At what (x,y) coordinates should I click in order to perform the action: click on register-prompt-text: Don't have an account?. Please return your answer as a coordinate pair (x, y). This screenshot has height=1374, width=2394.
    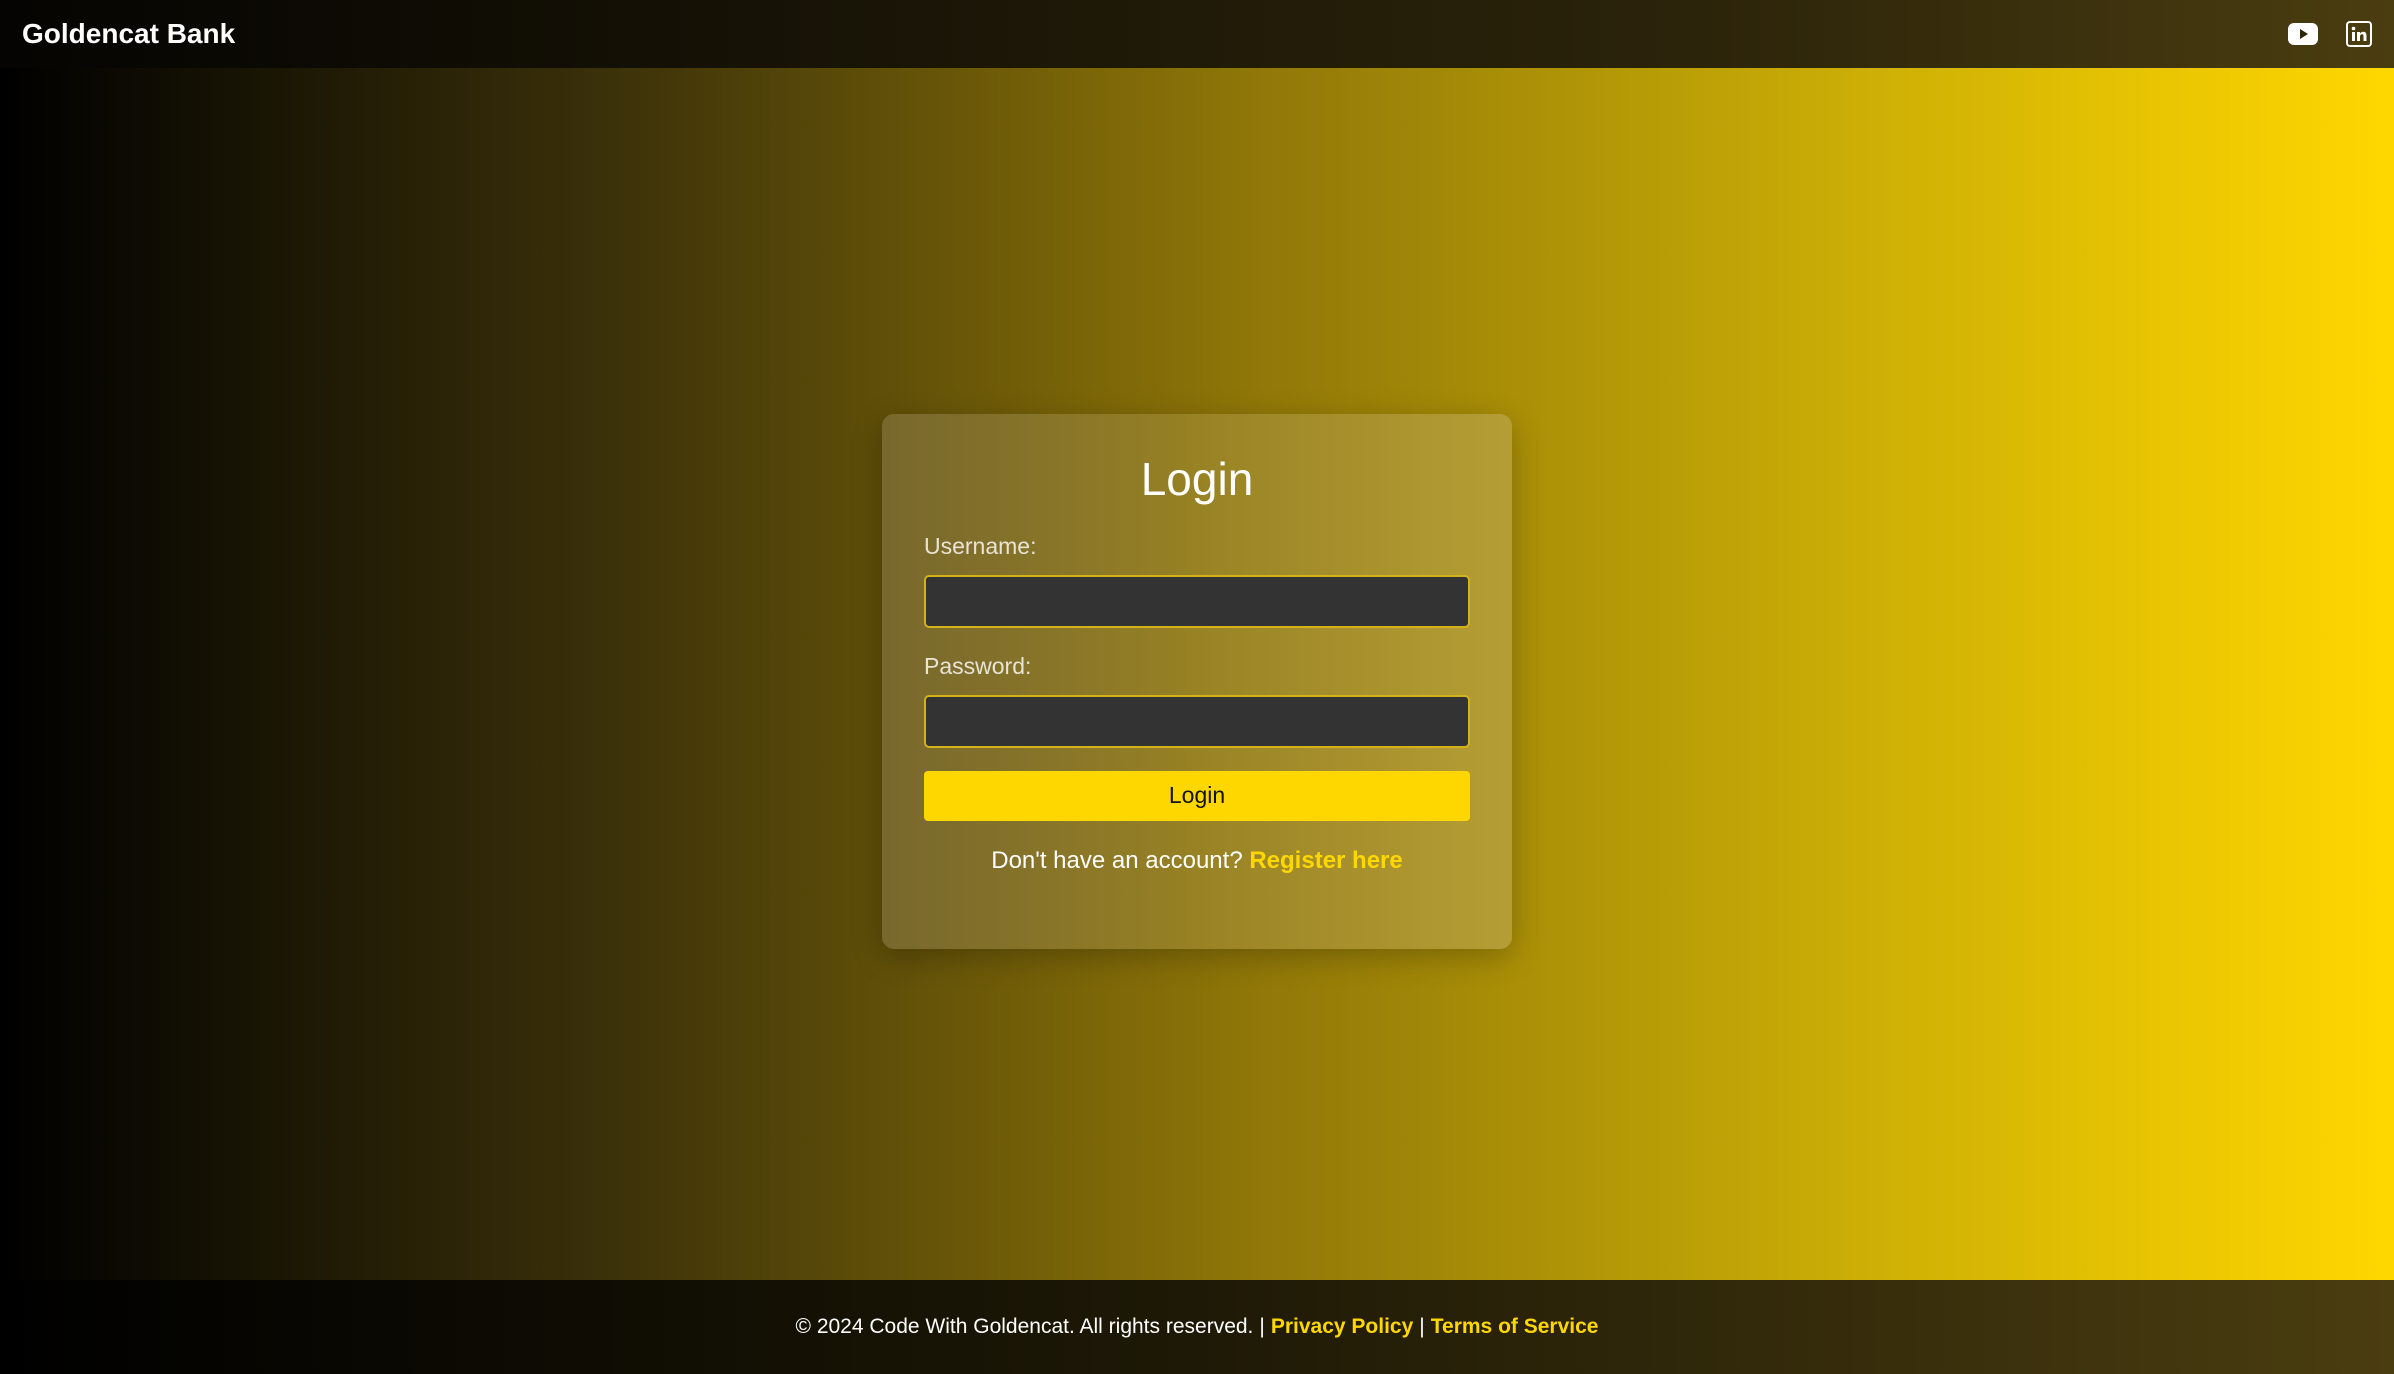
    Looking at the image, I should click on (1117, 860).